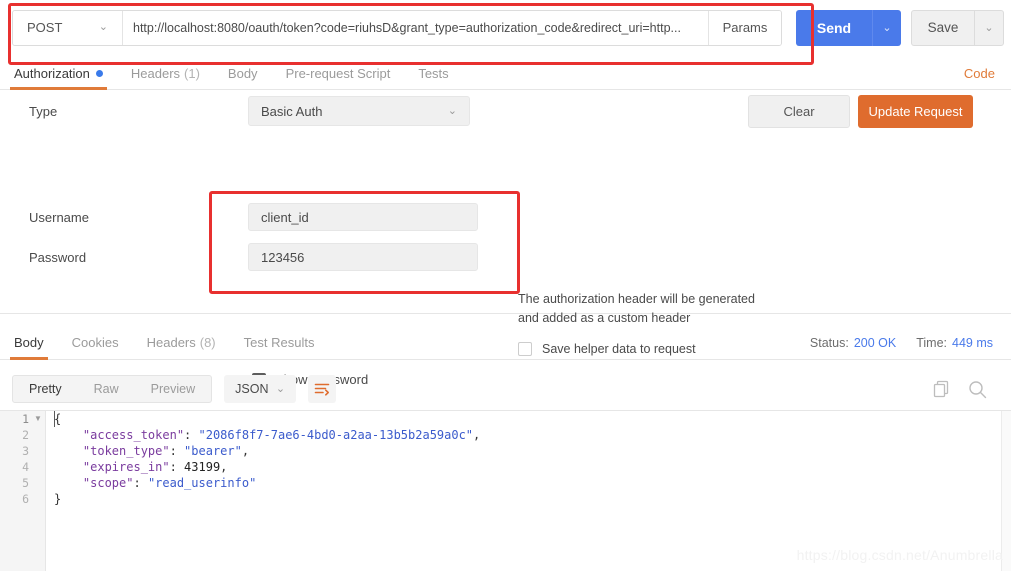 The height and width of the screenshot is (571, 1011). I want to click on auth-type-label: Type, so click(43, 111).